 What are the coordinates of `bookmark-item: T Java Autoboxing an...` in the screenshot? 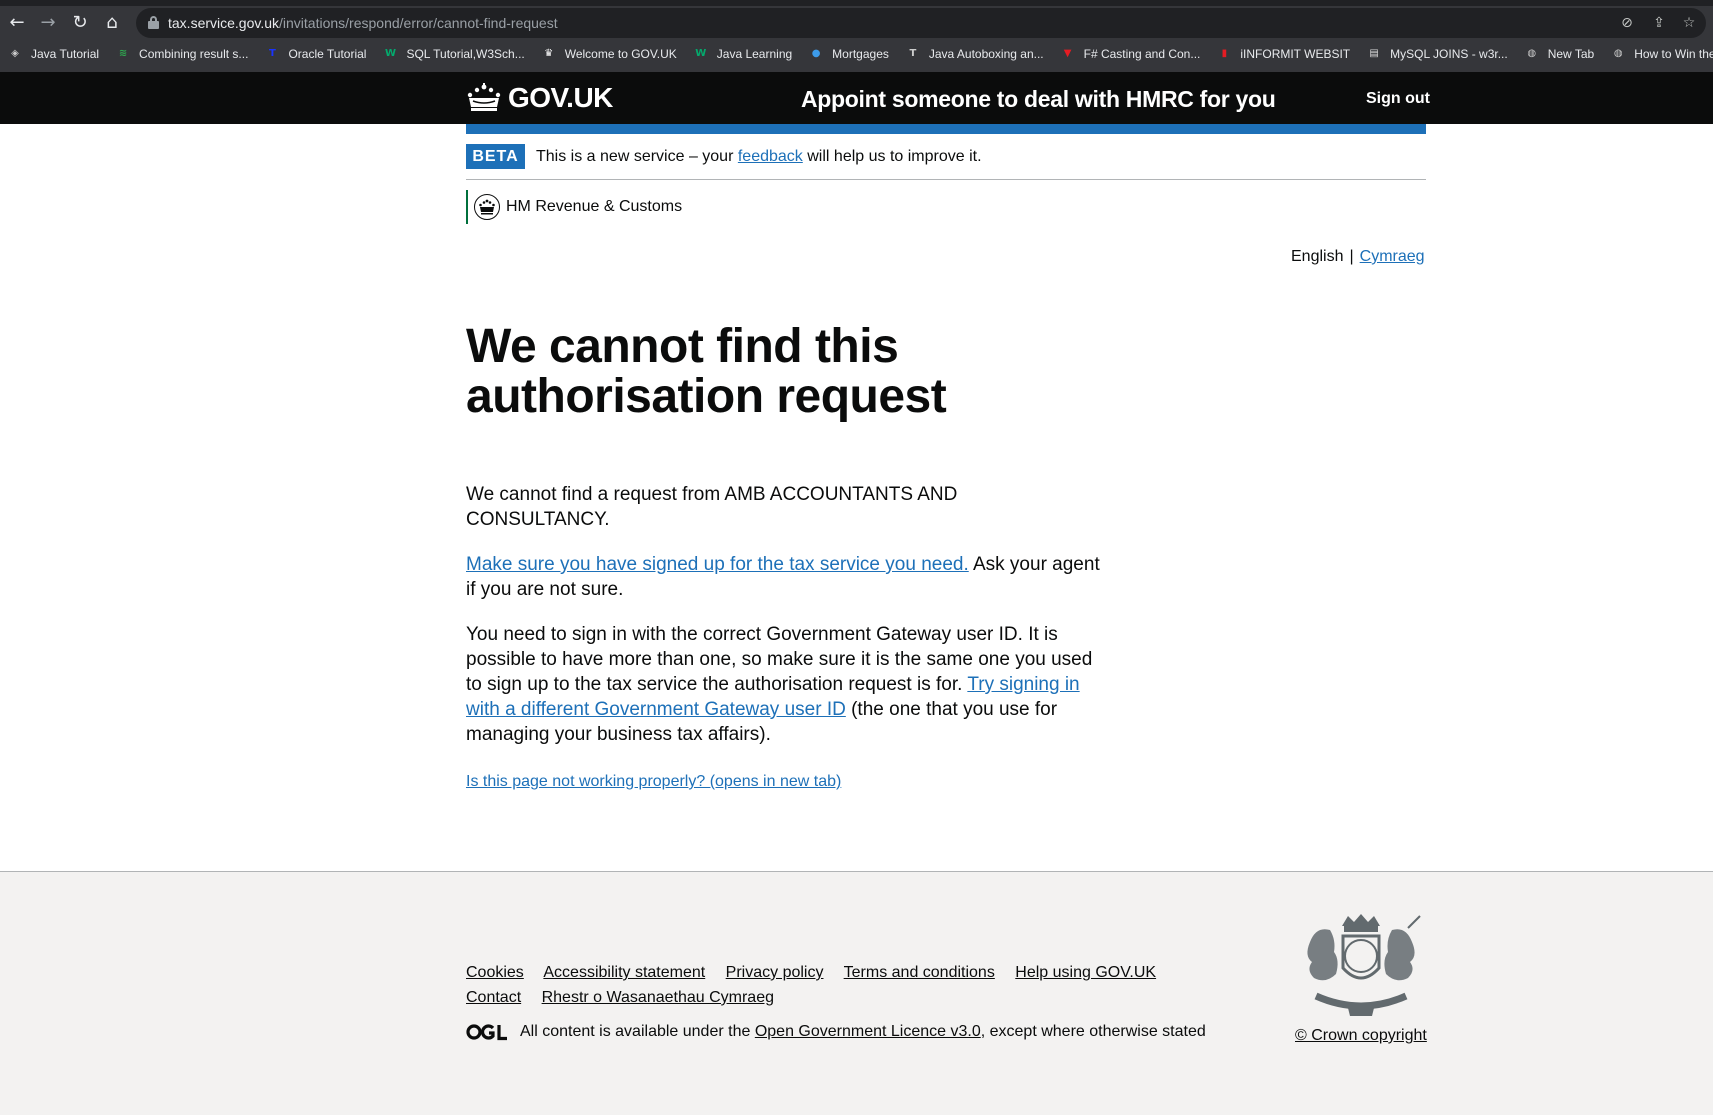 It's located at (975, 54).